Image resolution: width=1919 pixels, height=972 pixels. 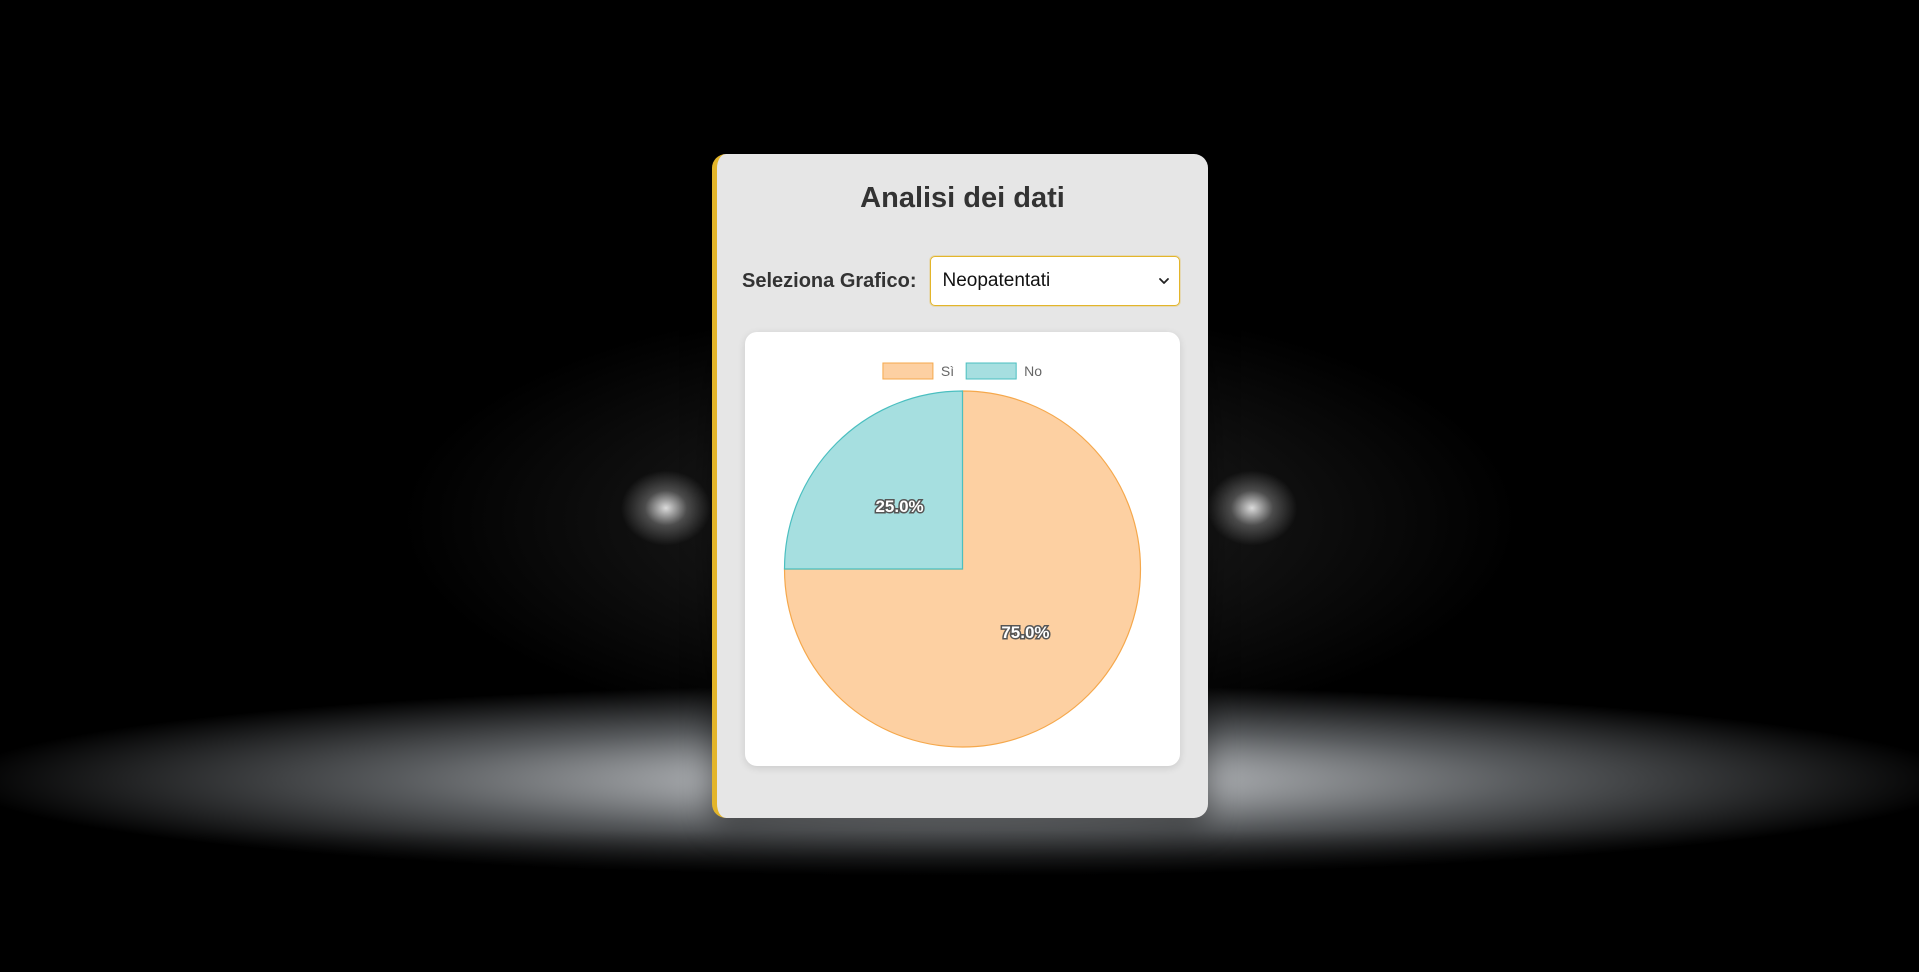 I want to click on pie-slice-no, so click(x=873, y=480).